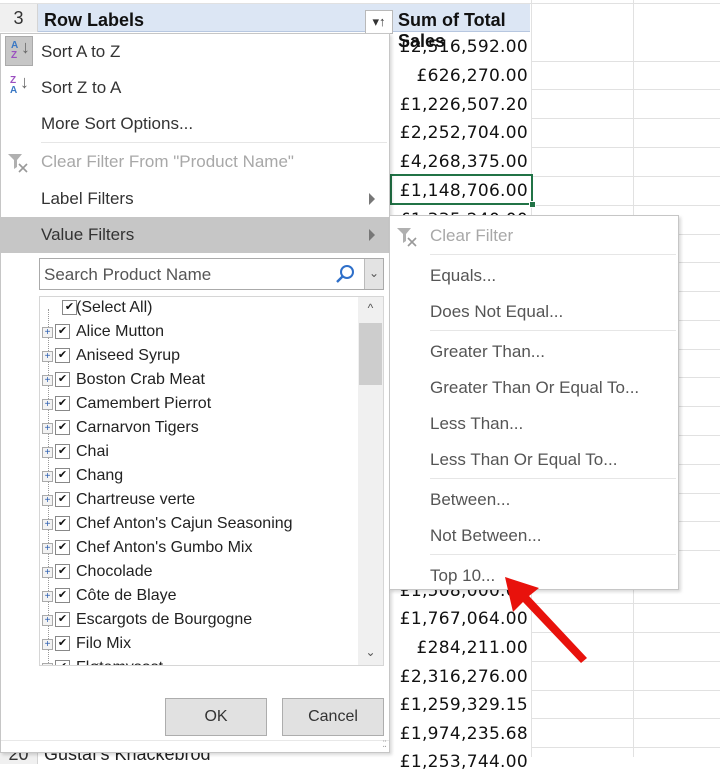  What do you see at coordinates (199, 333) in the screenshot?
I see `list-item: + ✔ Alice Mutton` at bounding box center [199, 333].